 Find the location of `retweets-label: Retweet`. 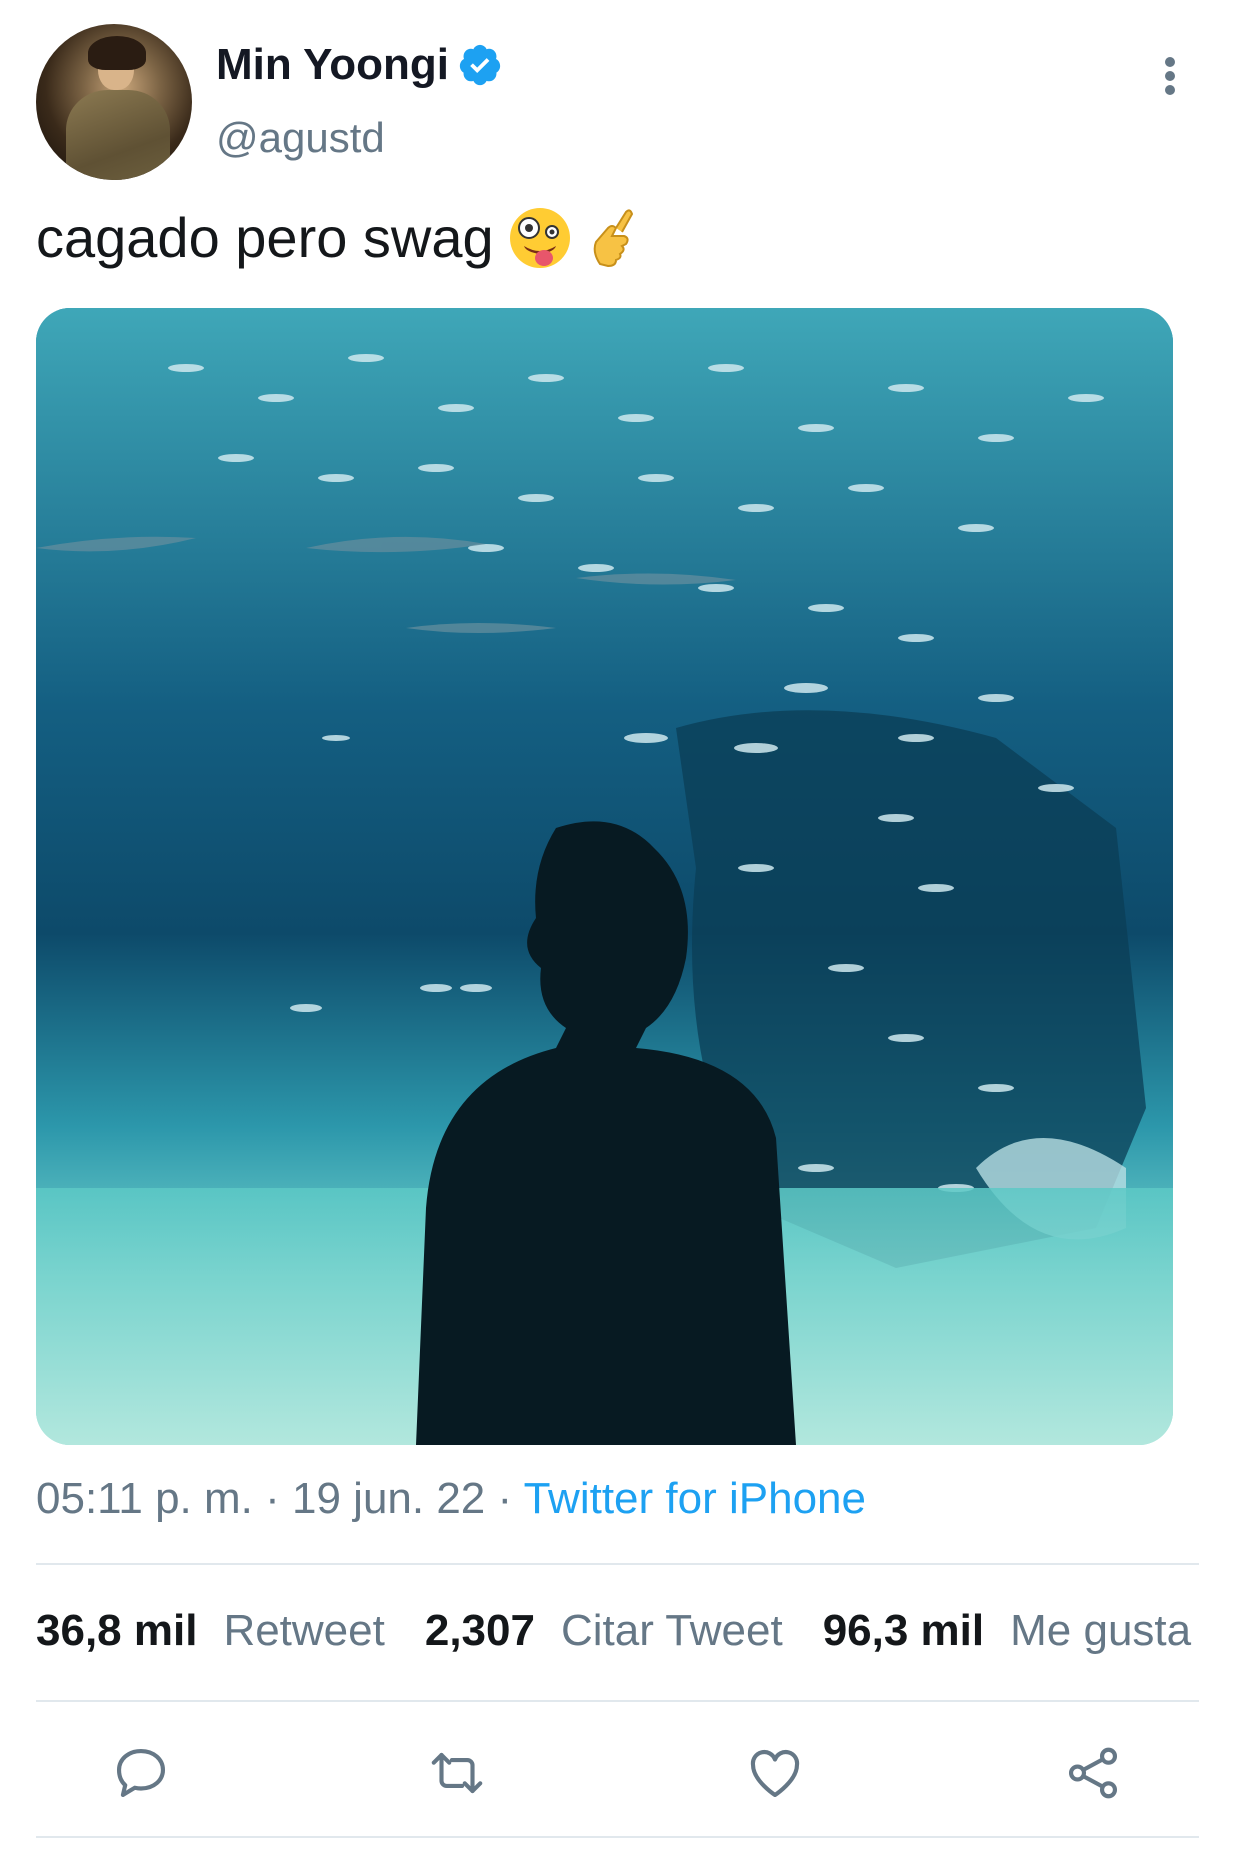

retweets-label: Retweet is located at coordinates (303, 1631).